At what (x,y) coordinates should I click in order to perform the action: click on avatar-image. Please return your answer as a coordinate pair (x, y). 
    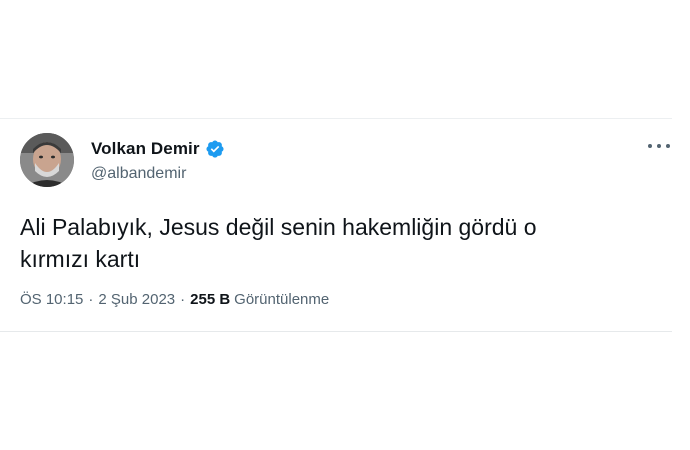
    Looking at the image, I should click on (47, 160).